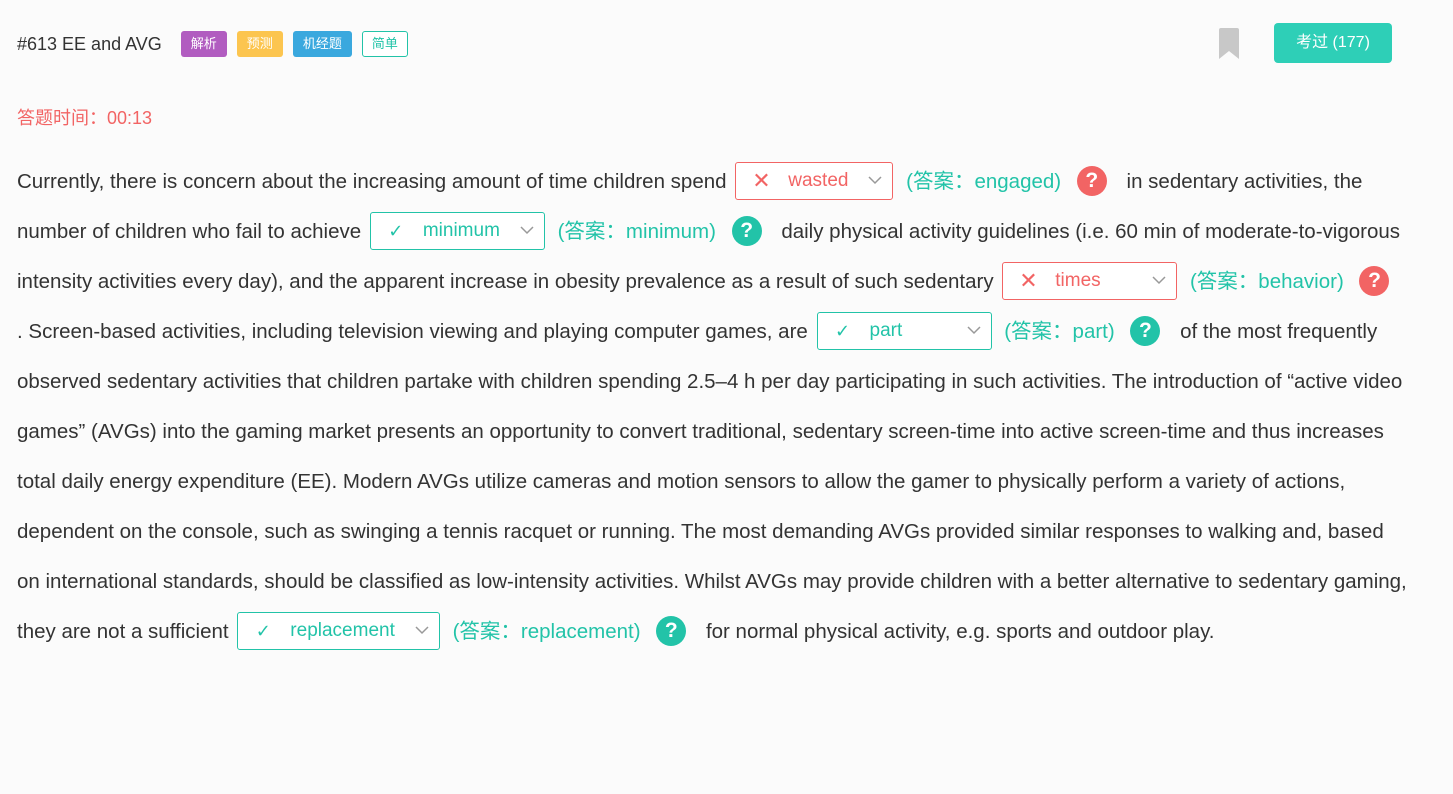 This screenshot has height=794, width=1453. Describe the element at coordinates (904, 330) in the screenshot. I see `blank-dropdown-4: ✓ part` at that location.